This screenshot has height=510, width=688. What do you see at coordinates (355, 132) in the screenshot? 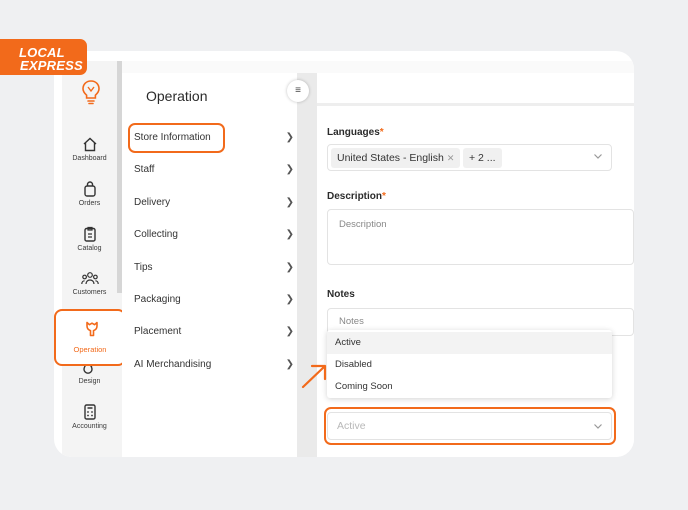
I see `languages-label: Languages*` at bounding box center [355, 132].